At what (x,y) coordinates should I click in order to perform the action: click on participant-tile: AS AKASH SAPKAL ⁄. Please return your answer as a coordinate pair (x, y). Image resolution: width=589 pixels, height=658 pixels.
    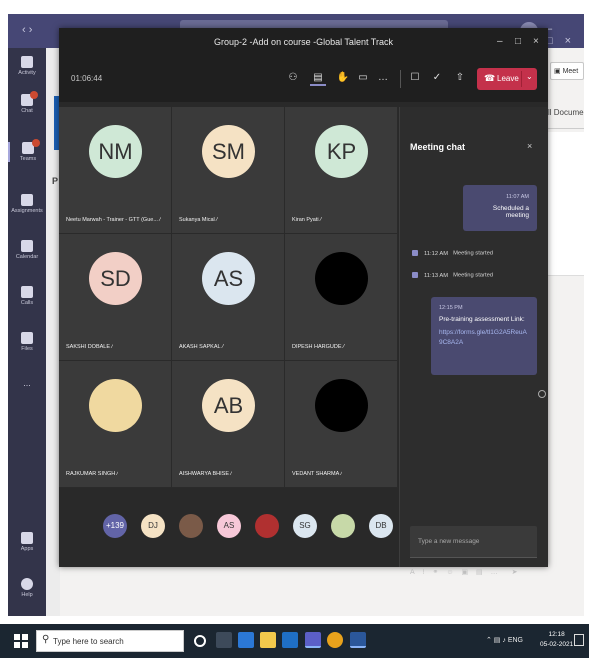
    Looking at the image, I should click on (228, 297).